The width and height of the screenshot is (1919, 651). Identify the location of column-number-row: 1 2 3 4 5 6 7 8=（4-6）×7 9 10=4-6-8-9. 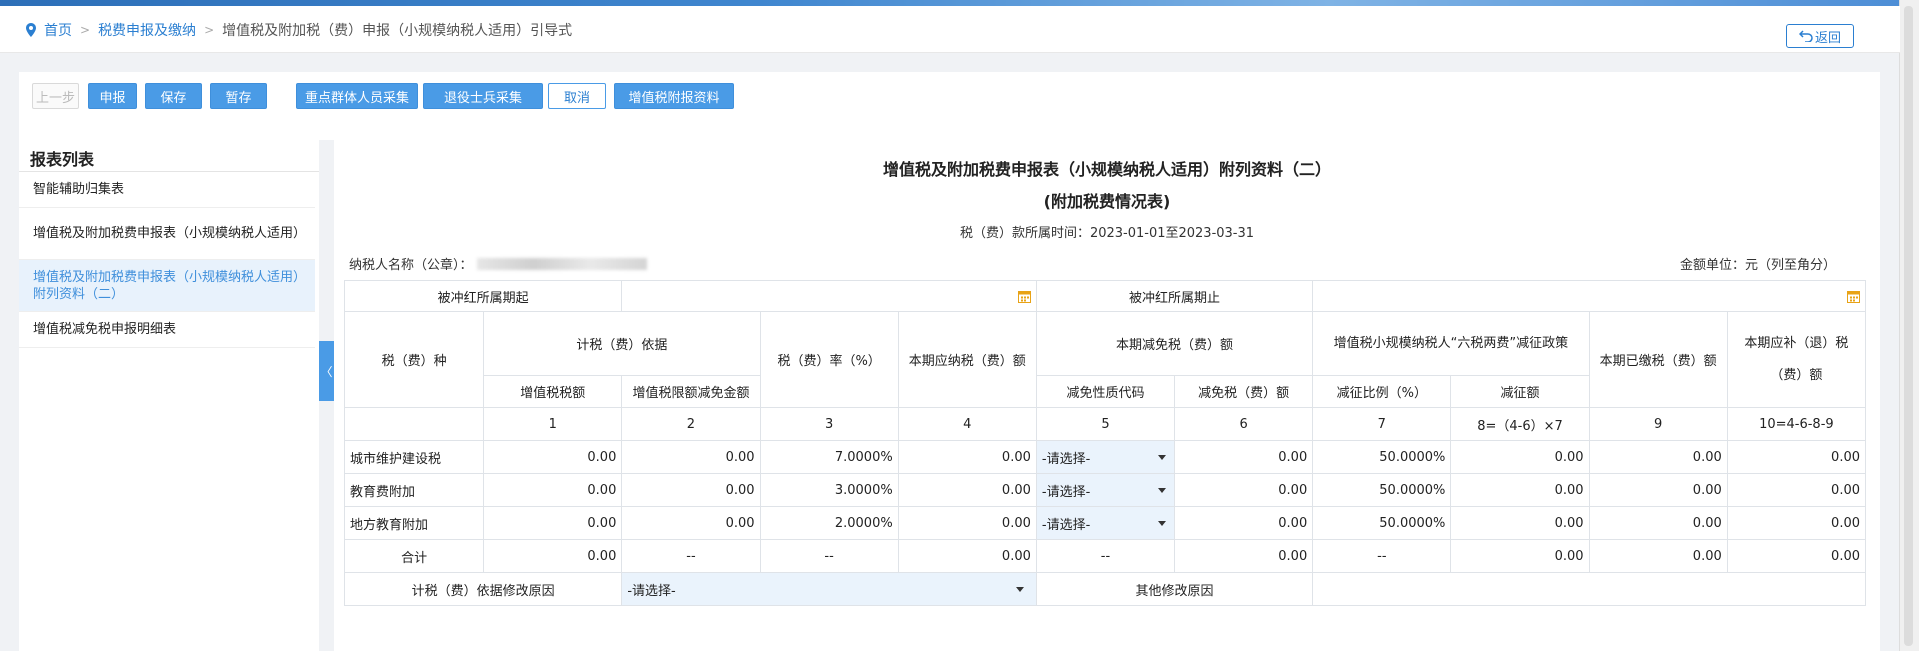
(1105, 424).